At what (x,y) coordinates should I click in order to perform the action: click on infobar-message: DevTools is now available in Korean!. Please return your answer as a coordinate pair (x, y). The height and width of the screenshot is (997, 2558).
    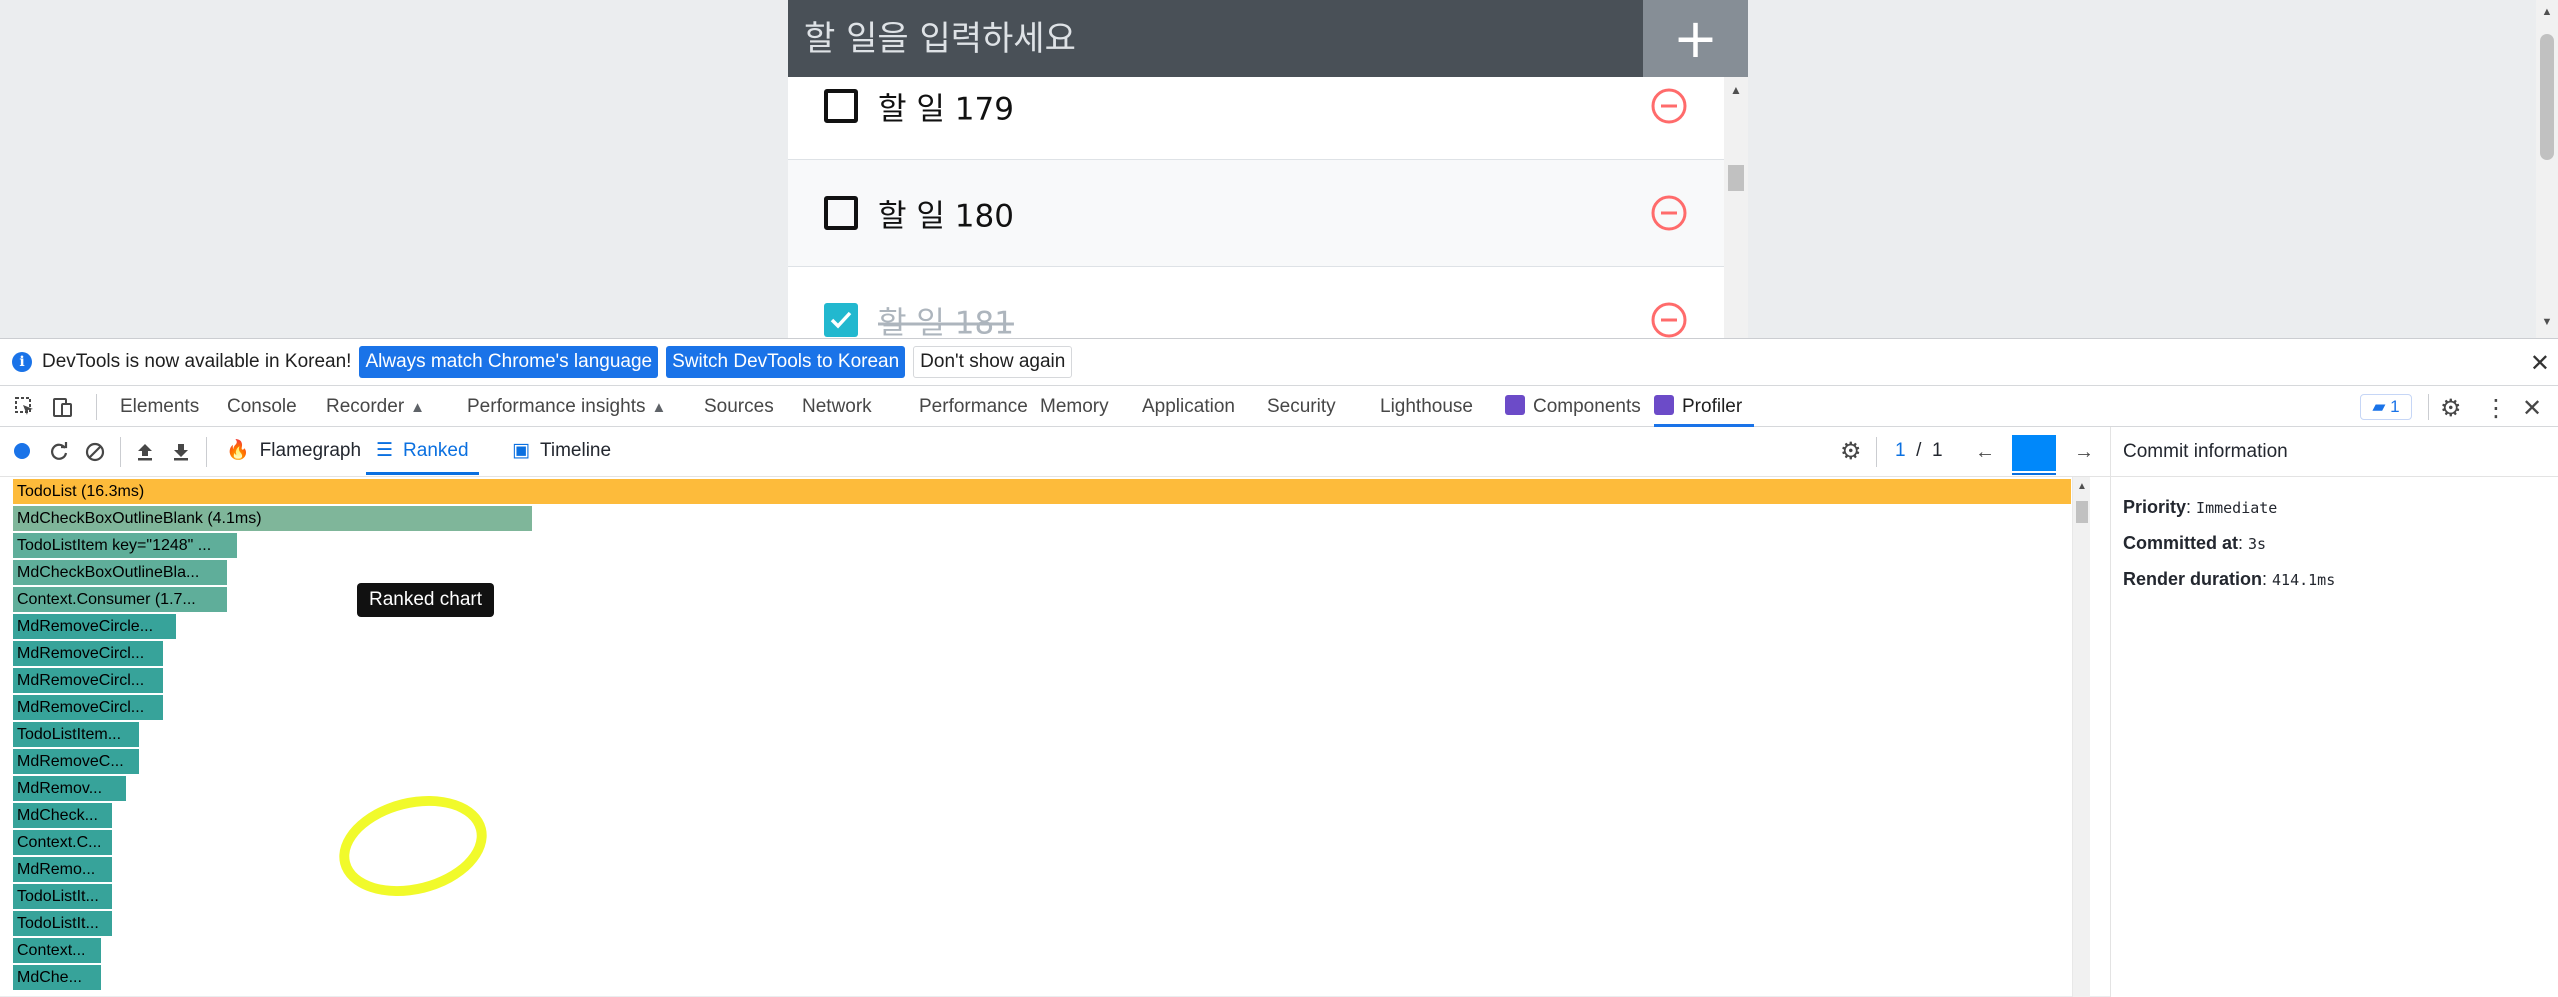
    Looking at the image, I should click on (197, 361).